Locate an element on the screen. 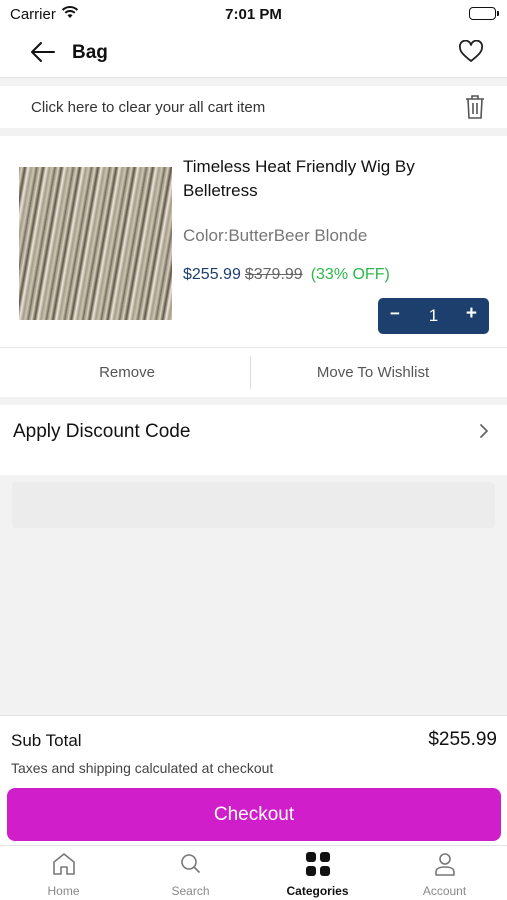 The width and height of the screenshot is (507, 900). arrow-left-icon is located at coordinates (43, 54).